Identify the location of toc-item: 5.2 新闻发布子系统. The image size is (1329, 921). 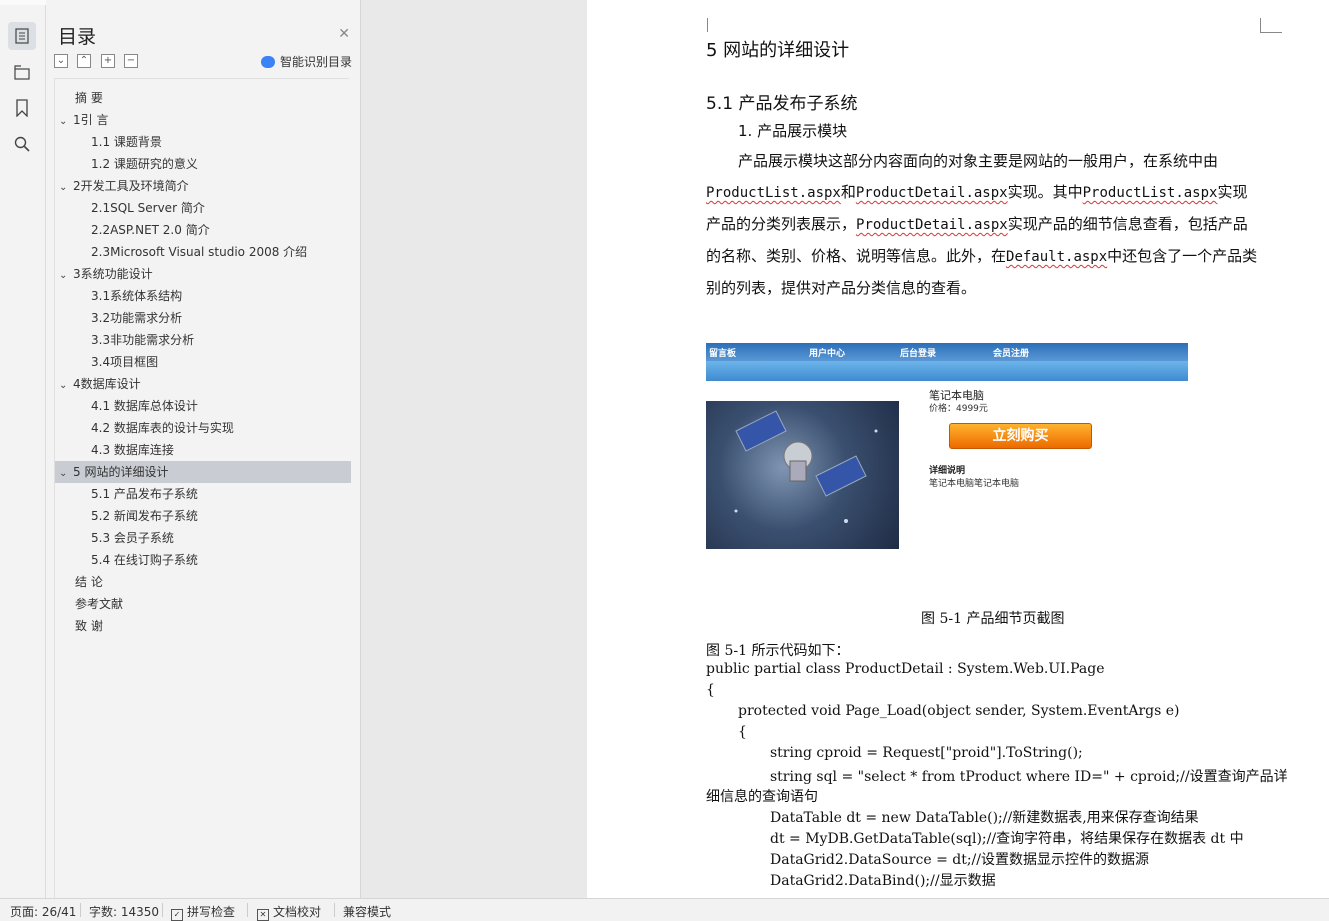
(126, 516).